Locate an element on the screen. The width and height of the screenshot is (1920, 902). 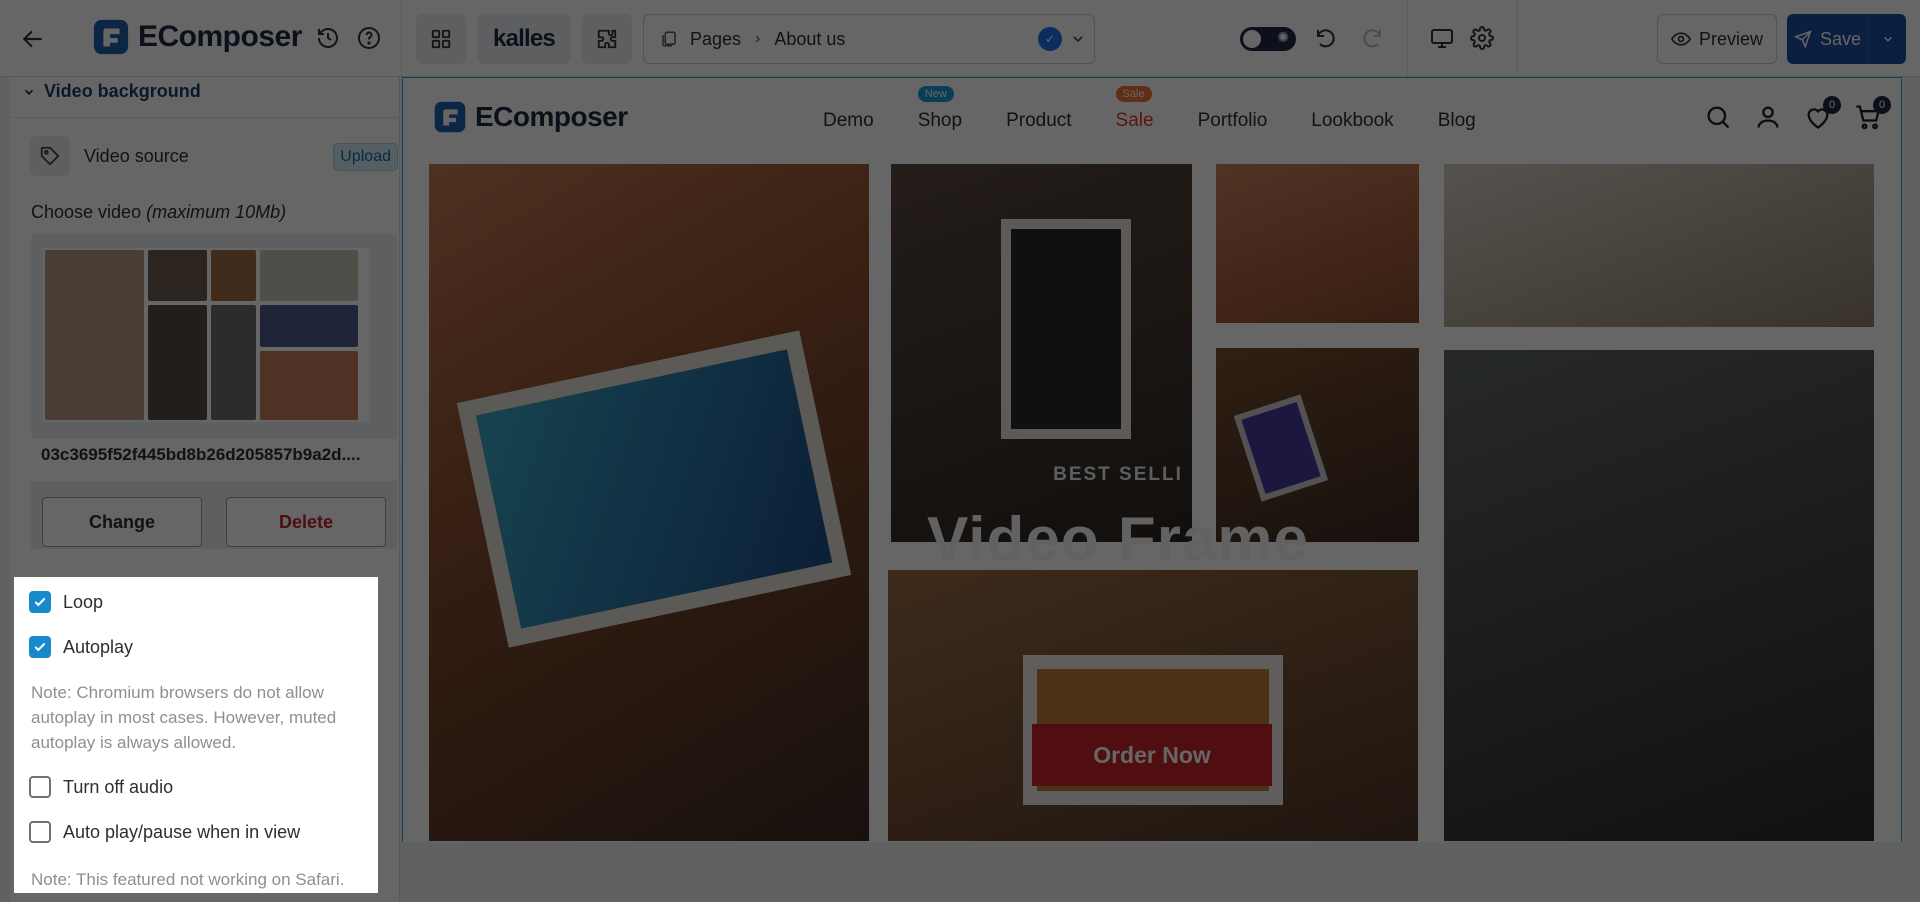
auto-play-in-view-checkbox is located at coordinates (40, 832).